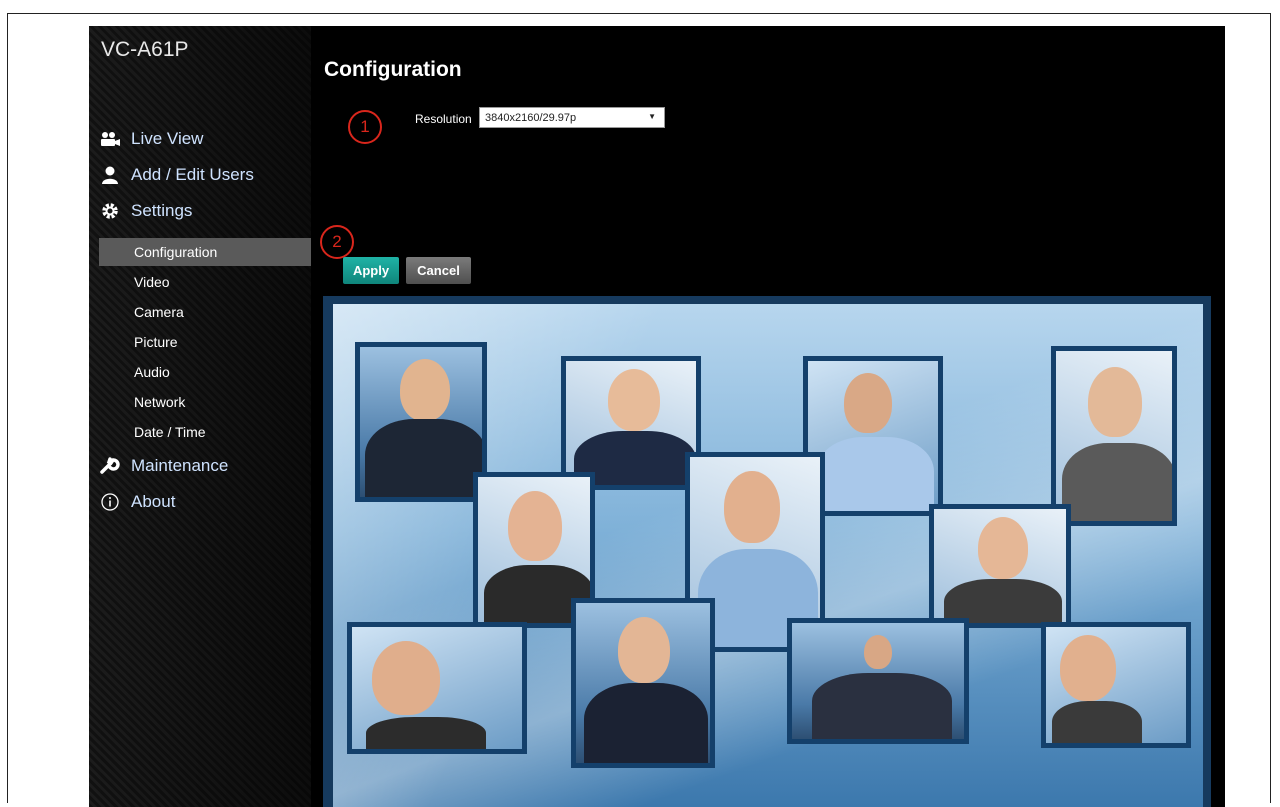 The height and width of the screenshot is (807, 1280). I want to click on nav-maintenance: Maintenance, so click(163, 466).